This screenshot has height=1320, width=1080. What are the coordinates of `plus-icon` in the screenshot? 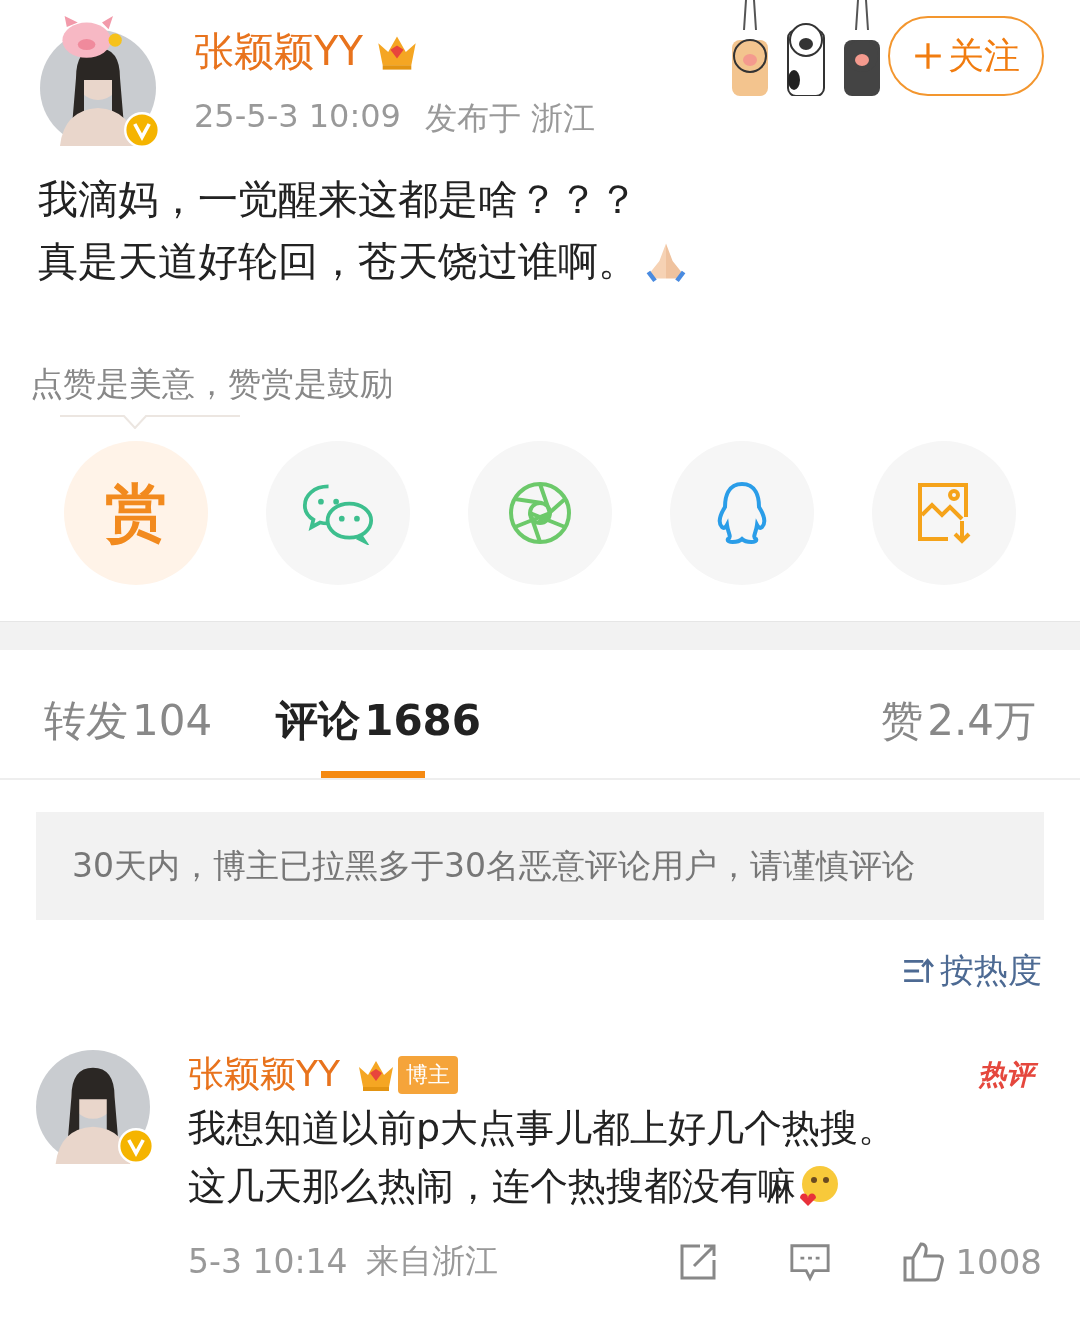 It's located at (928, 56).